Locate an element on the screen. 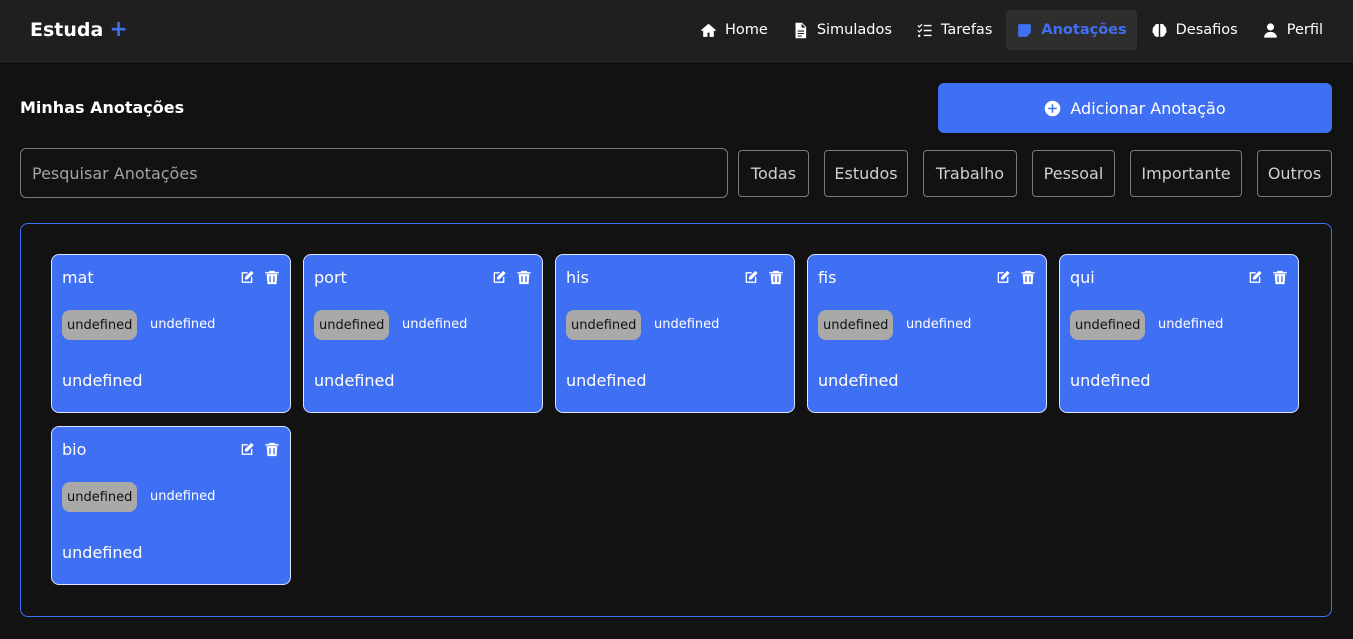 Image resolution: width=1353 pixels, height=639 pixels. nav-item-home: Home is located at coordinates (734, 30).